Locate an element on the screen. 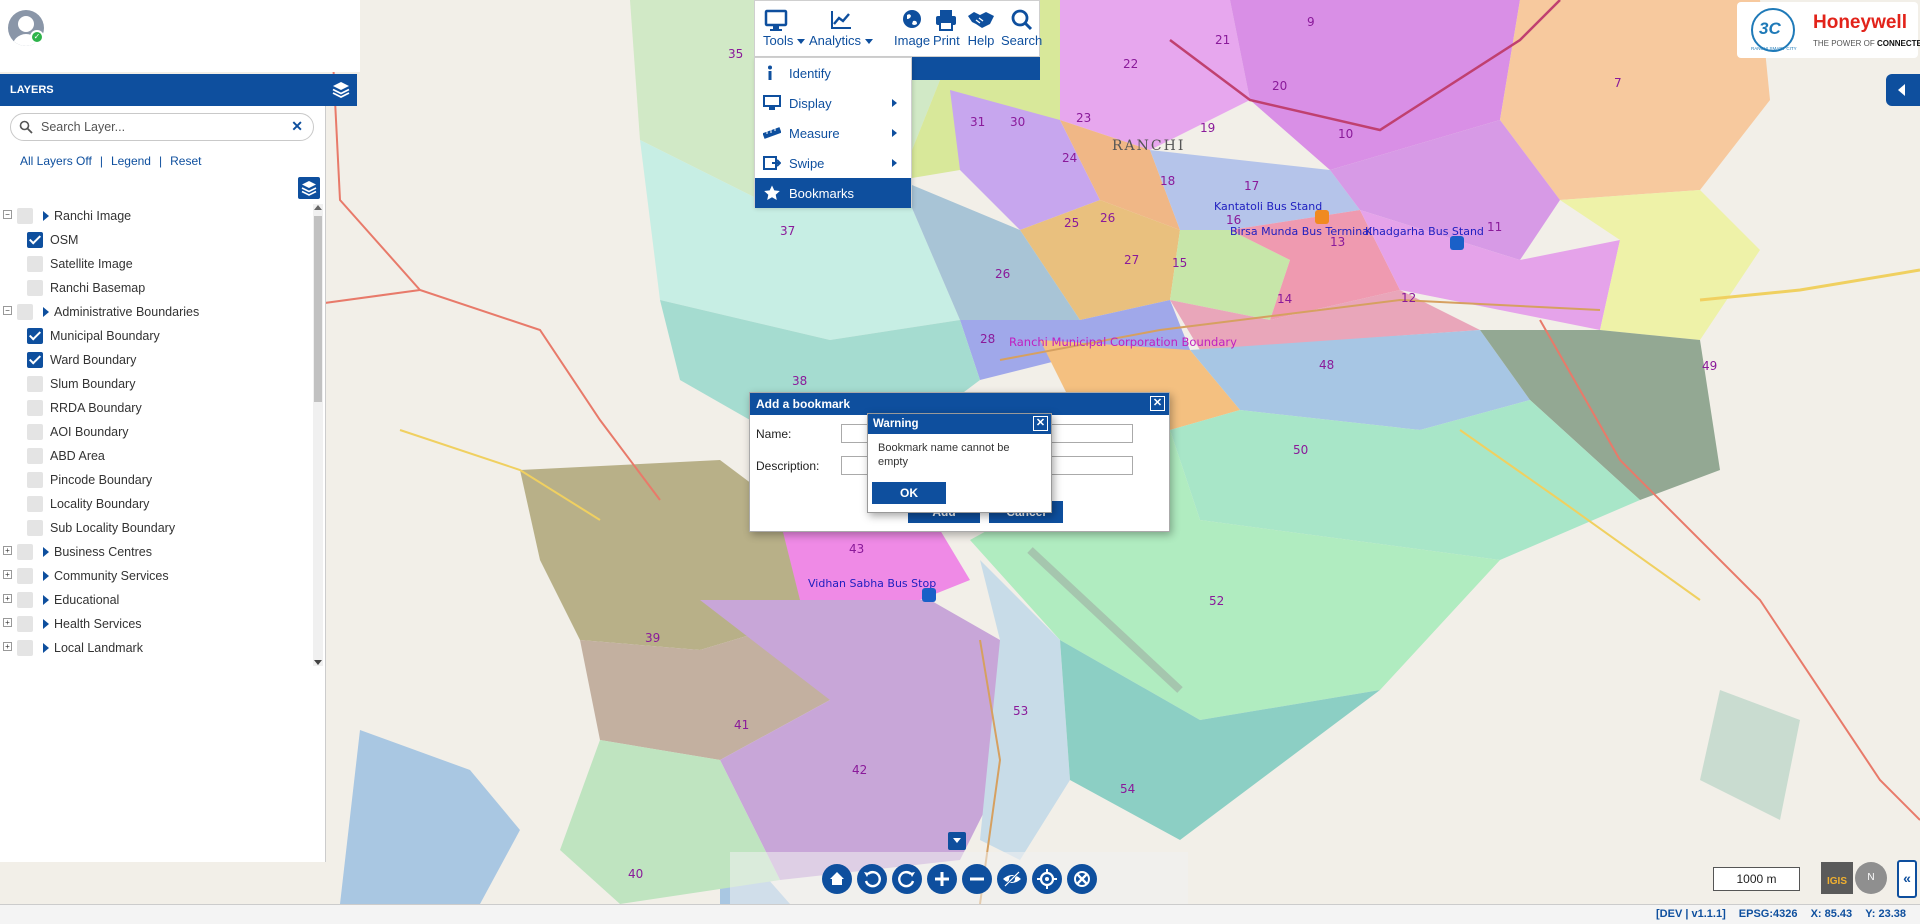  zoom-out-icon is located at coordinates (977, 879).